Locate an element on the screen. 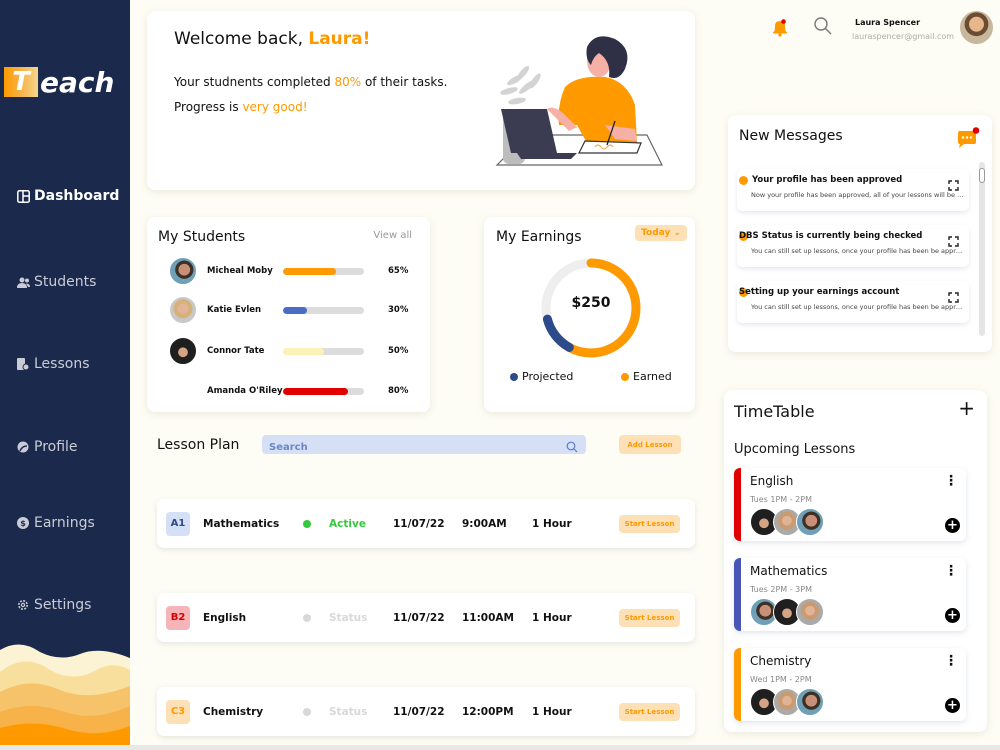  add-lesson-button: Add Lesson is located at coordinates (650, 444).